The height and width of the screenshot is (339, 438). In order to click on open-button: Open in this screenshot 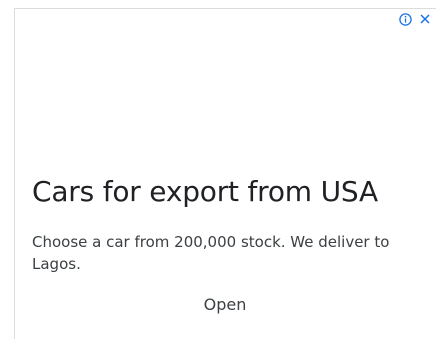, I will do `click(225, 304)`.